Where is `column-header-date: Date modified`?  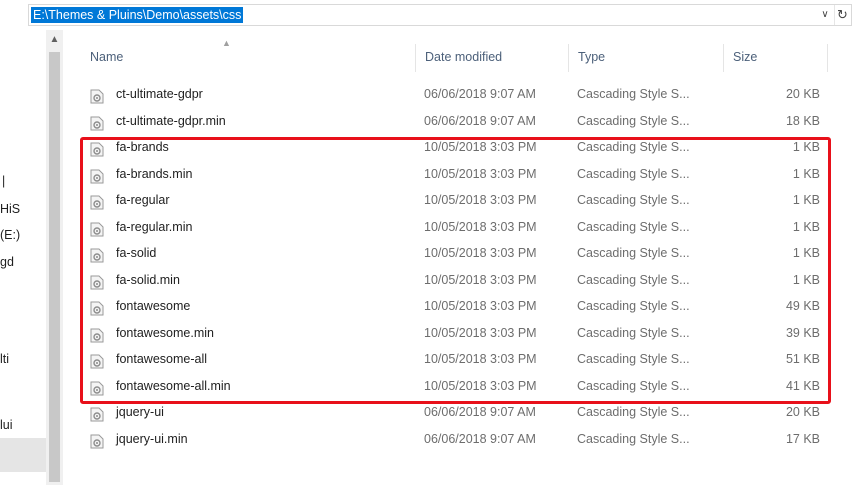
column-header-date: Date modified is located at coordinates (459, 57).